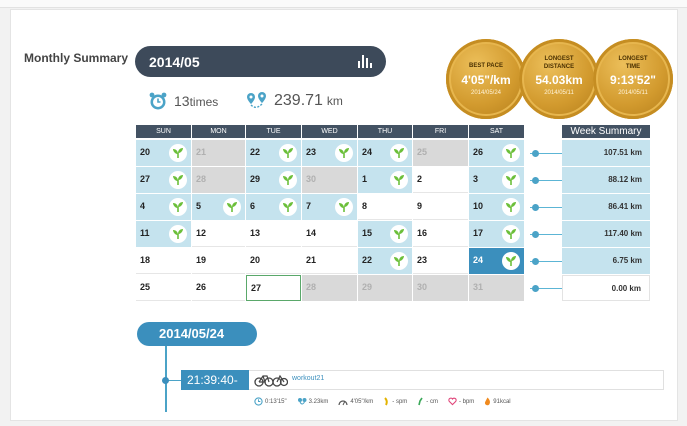 The image size is (687, 426). I want to click on stat-value: 3.23km, so click(318, 402).